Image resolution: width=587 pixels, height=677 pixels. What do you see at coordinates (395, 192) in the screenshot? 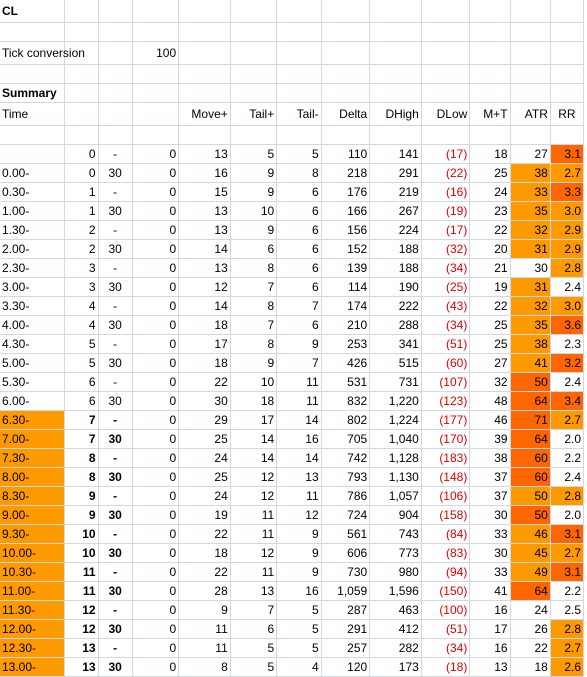
I see `dhigh-cell: 219` at bounding box center [395, 192].